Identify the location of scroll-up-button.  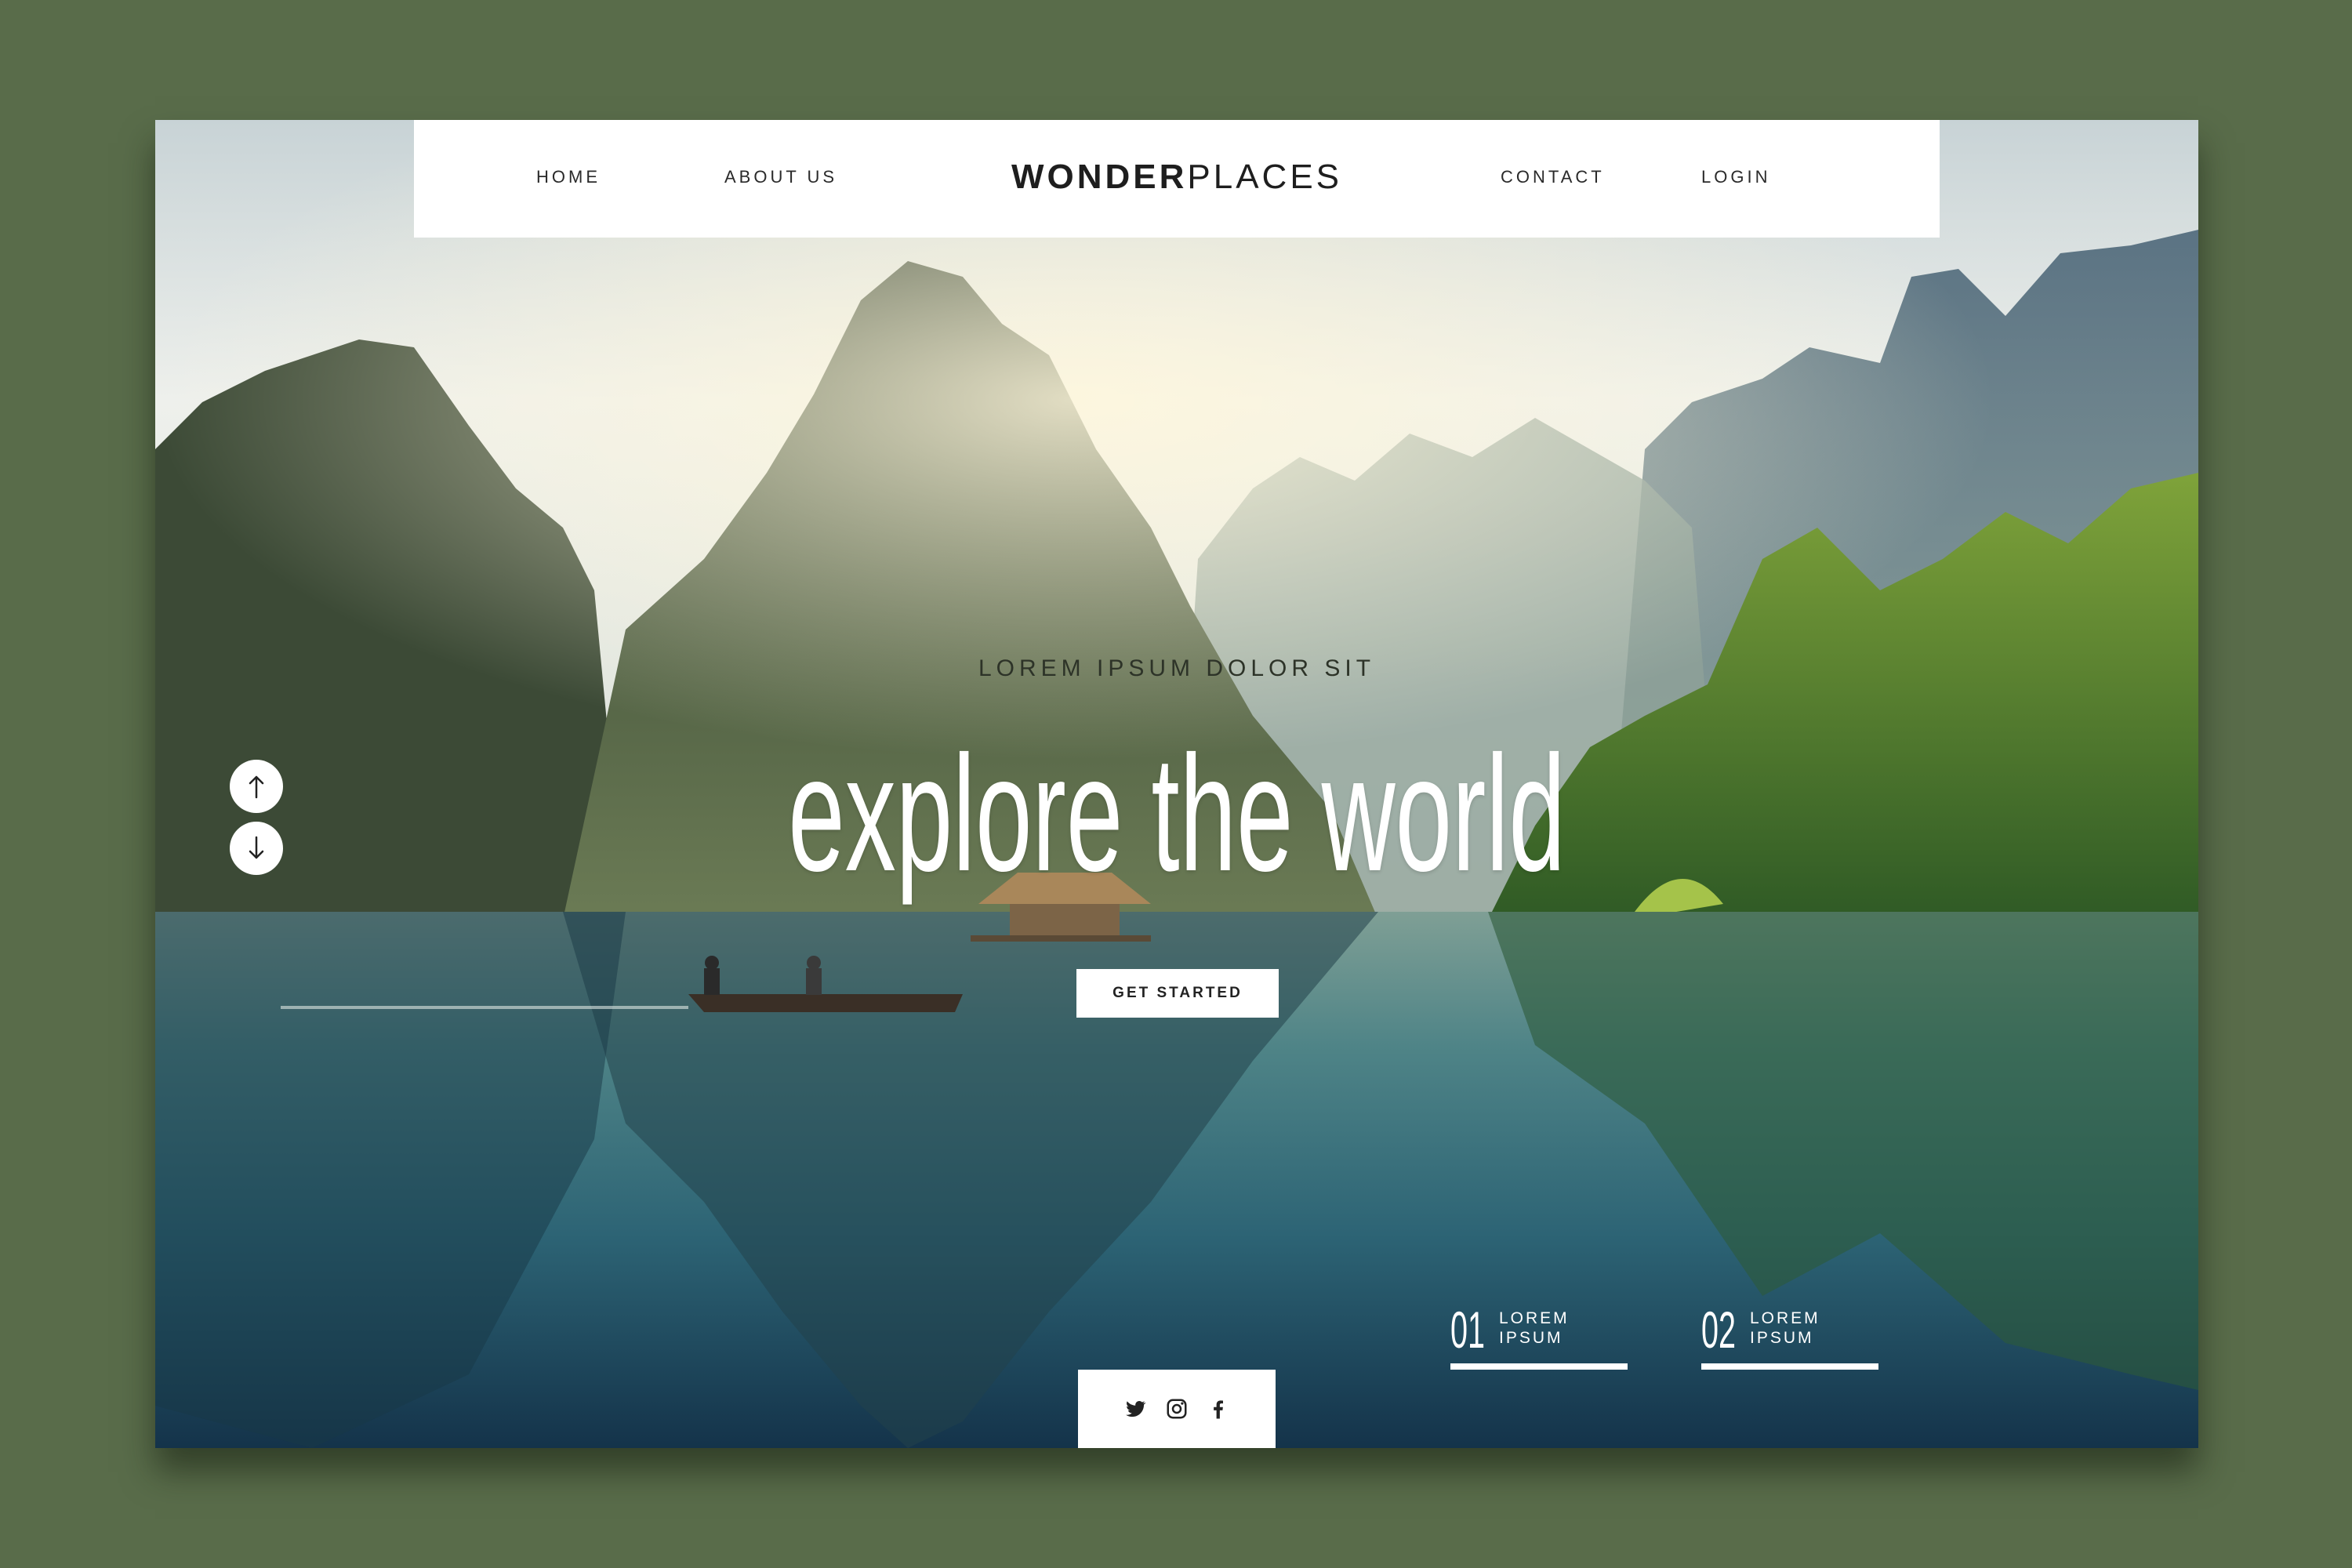
(256, 786).